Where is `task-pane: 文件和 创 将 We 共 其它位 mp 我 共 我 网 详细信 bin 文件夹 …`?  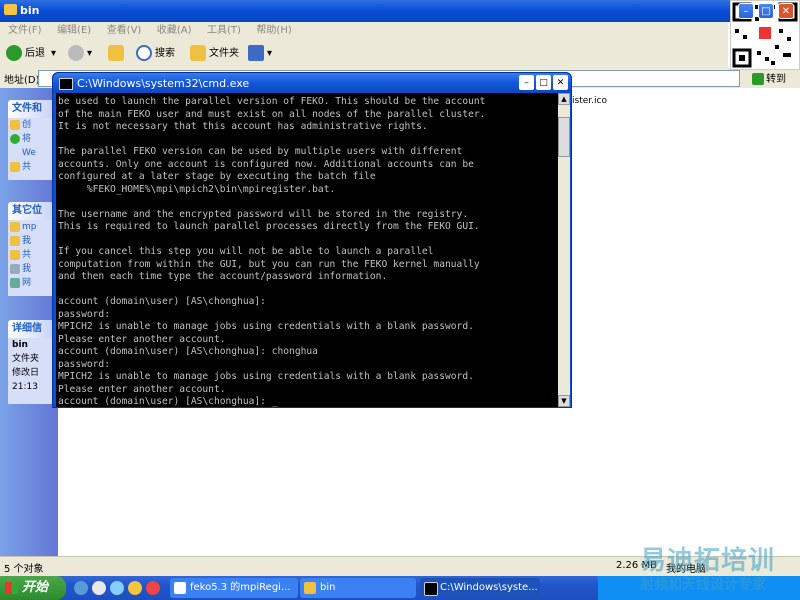 task-pane: 文件和 创 将 We 共 其它位 mp 我 共 我 网 详细信 bin 文件夹 … is located at coordinates (29, 322).